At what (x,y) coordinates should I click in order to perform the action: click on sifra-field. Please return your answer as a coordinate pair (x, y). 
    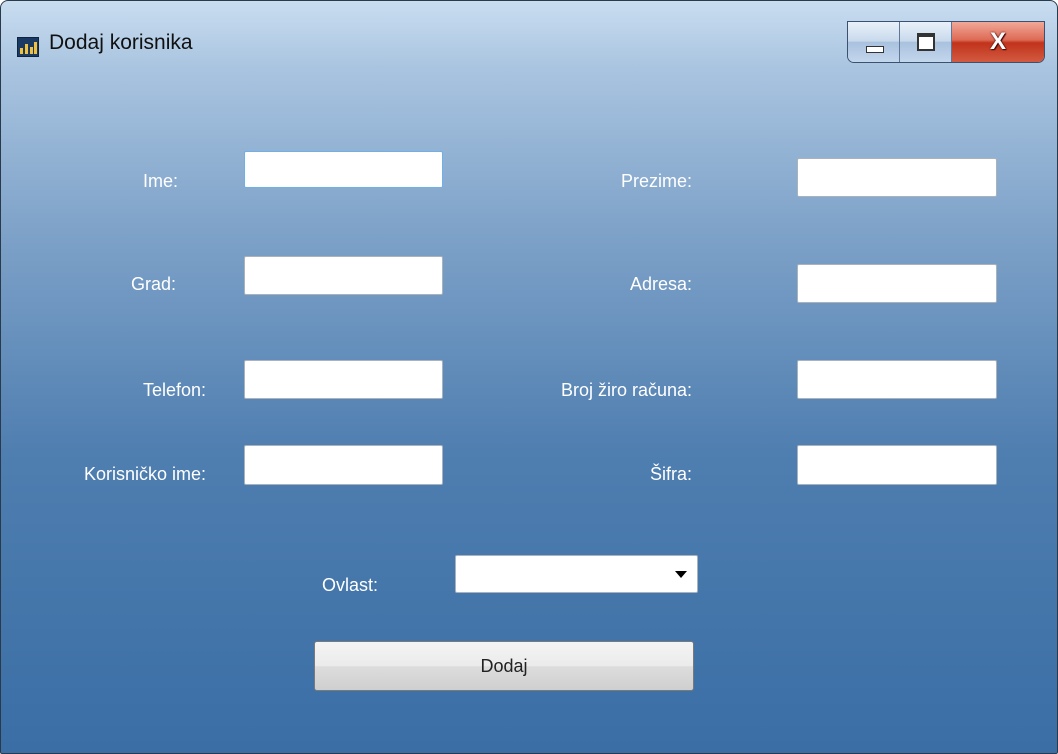
    Looking at the image, I should click on (897, 465).